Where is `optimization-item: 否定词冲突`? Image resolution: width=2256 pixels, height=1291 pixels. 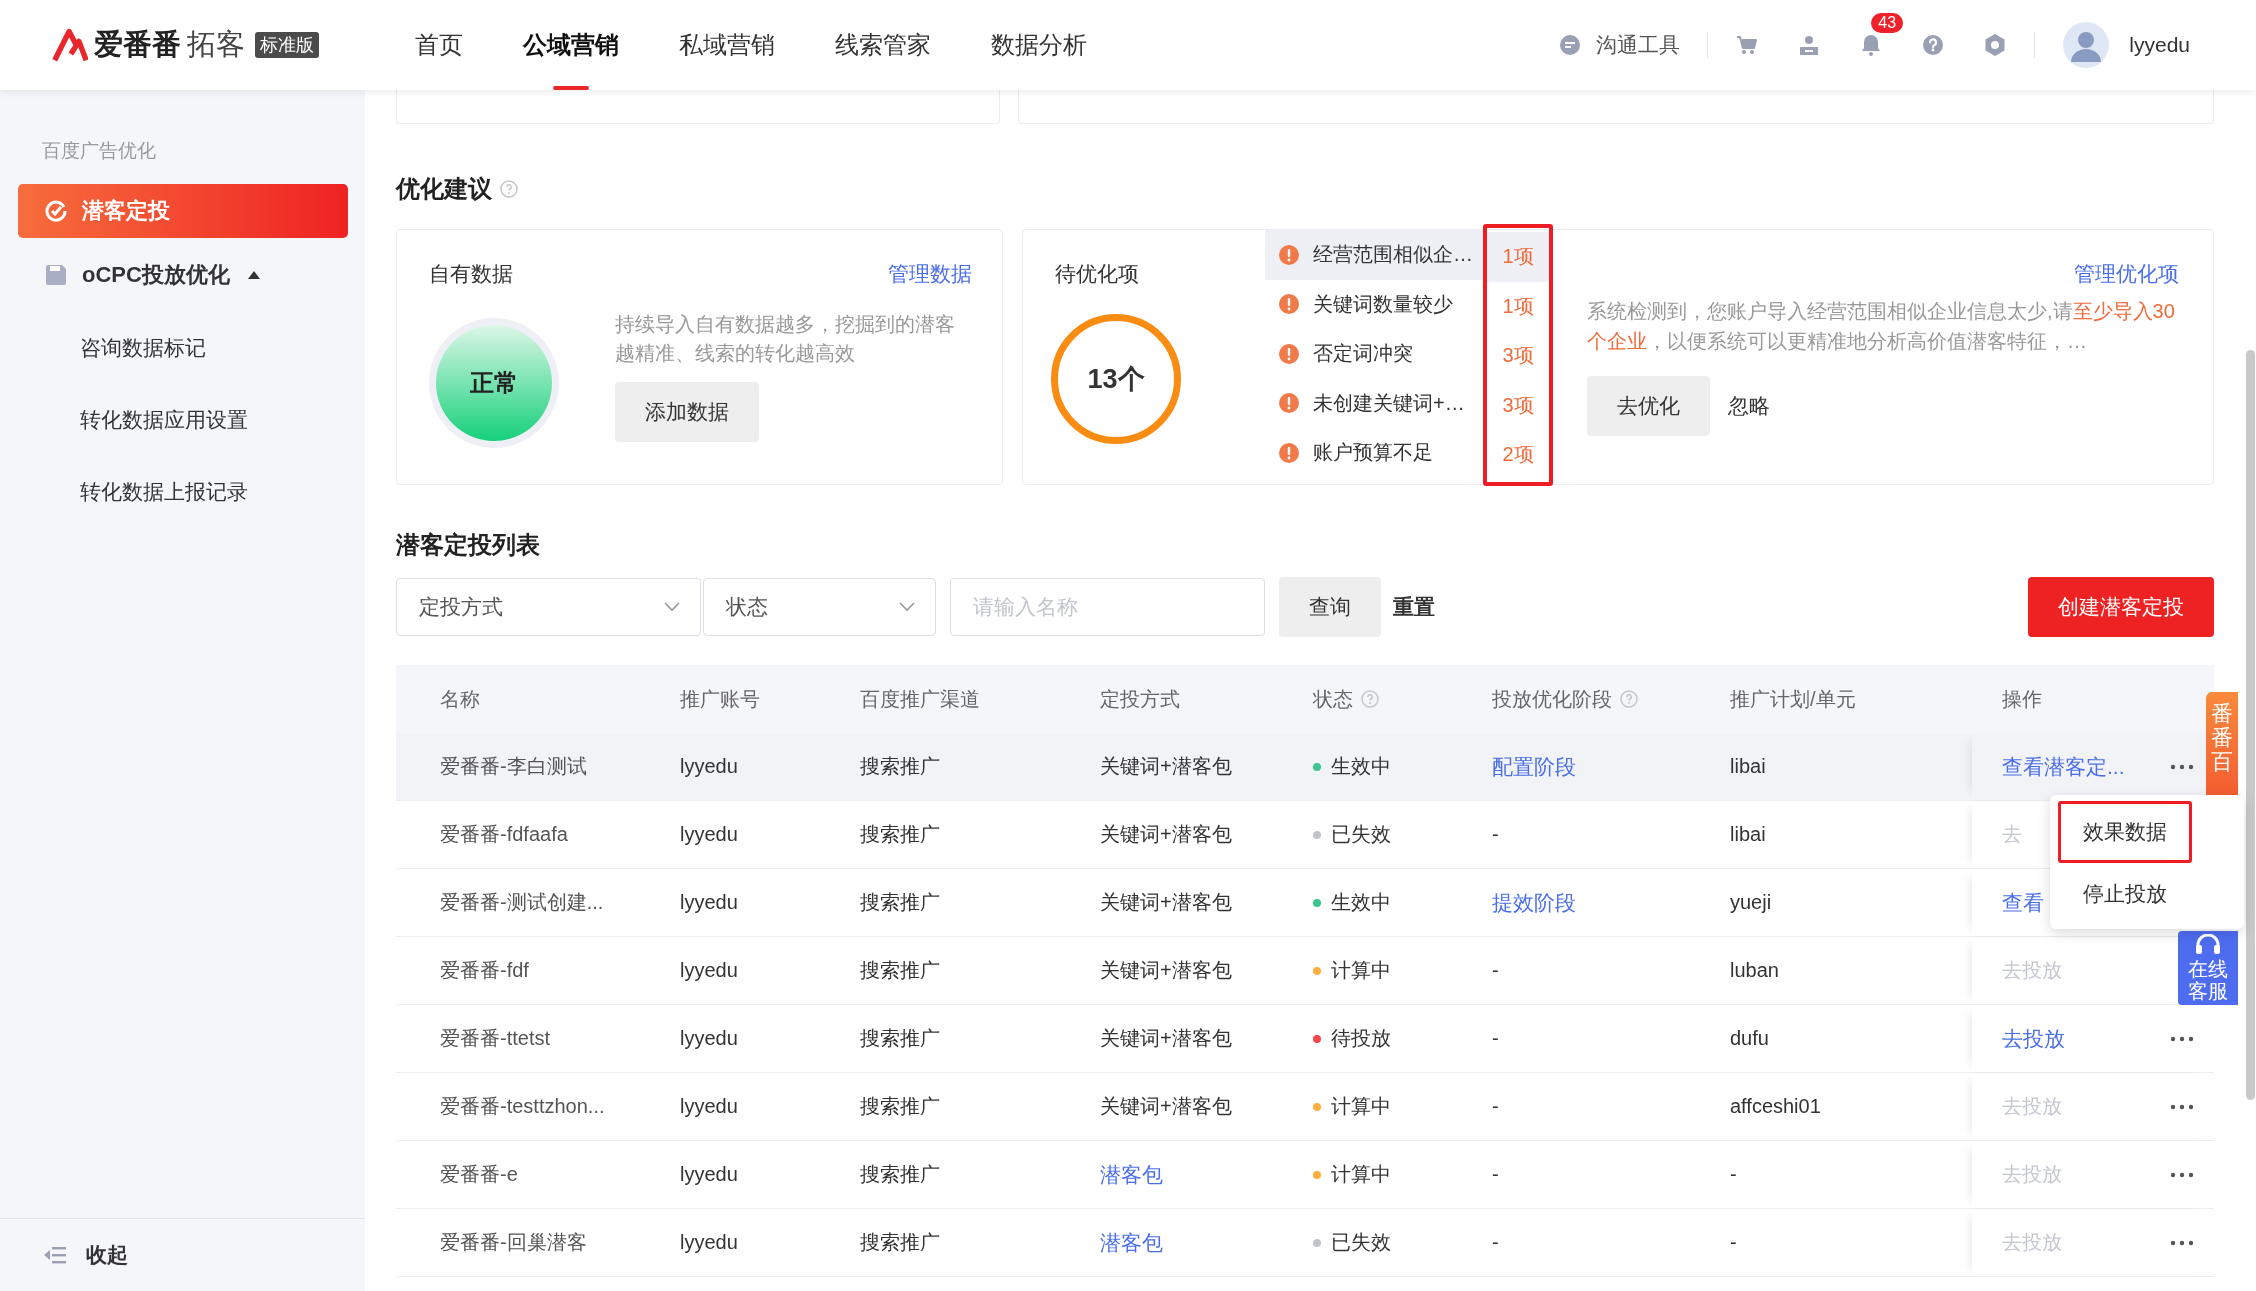 optimization-item: 否定词冲突 is located at coordinates (1374, 354).